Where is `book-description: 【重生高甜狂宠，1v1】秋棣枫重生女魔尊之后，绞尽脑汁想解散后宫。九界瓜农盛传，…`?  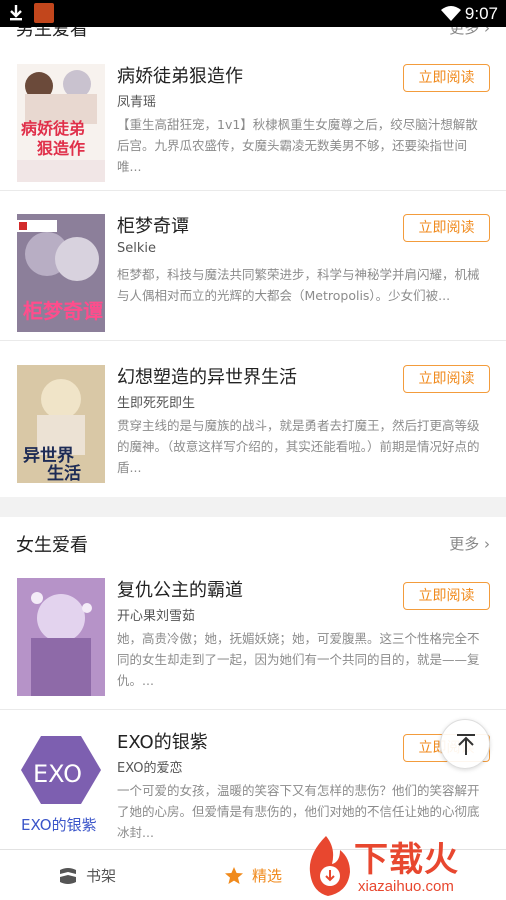
book-description: 【重生高甜狂宠，1v1】秋棣枫重生女魔尊之后，绞尽脑汁想解散后宫。九界瓜农盛传，… is located at coordinates (297, 145).